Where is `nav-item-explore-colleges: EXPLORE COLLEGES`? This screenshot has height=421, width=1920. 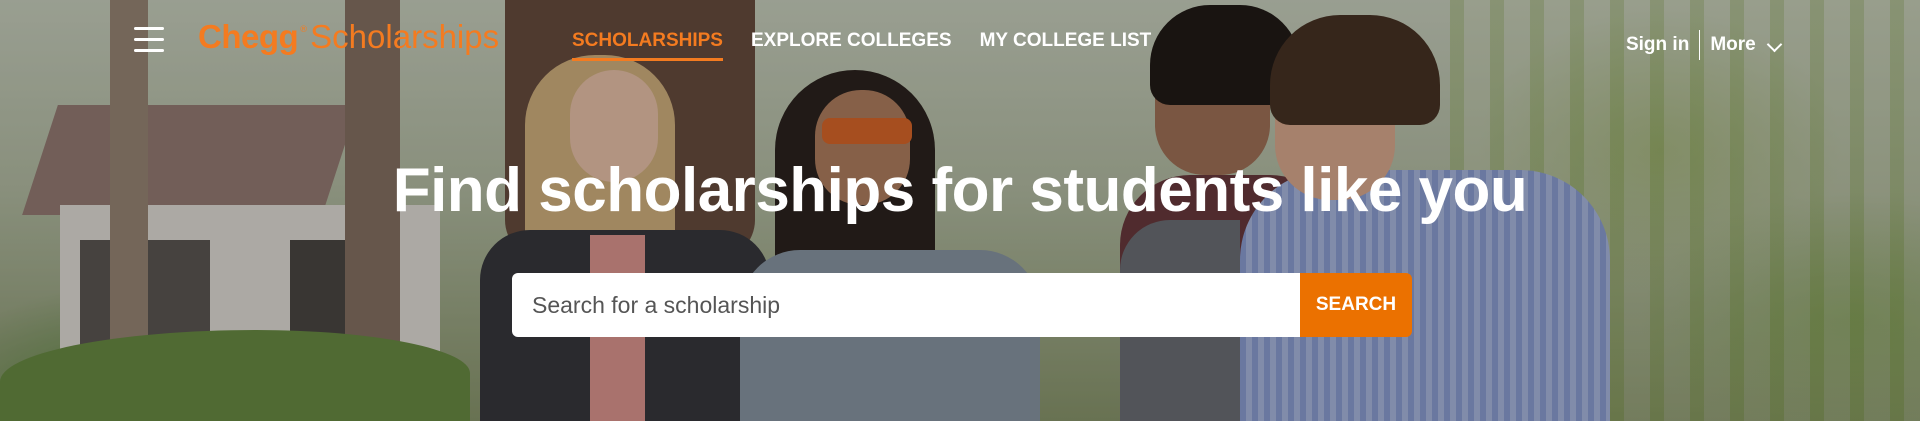 nav-item-explore-colleges: EXPLORE COLLEGES is located at coordinates (851, 45).